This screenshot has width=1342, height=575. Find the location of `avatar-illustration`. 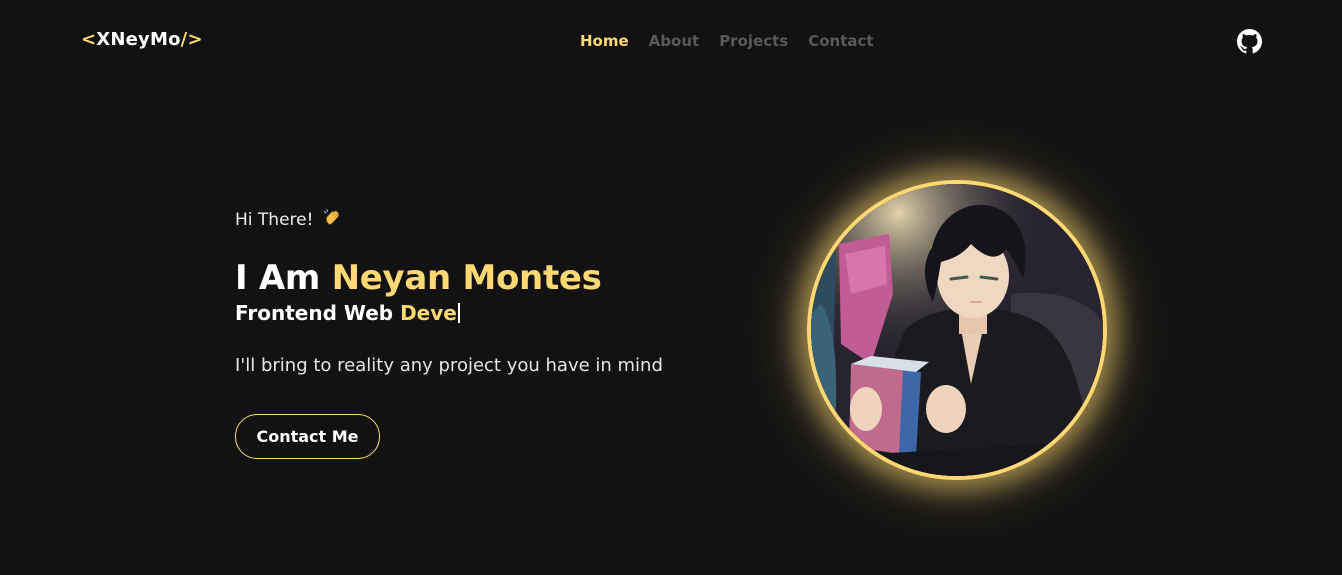

avatar-illustration is located at coordinates (957, 330).